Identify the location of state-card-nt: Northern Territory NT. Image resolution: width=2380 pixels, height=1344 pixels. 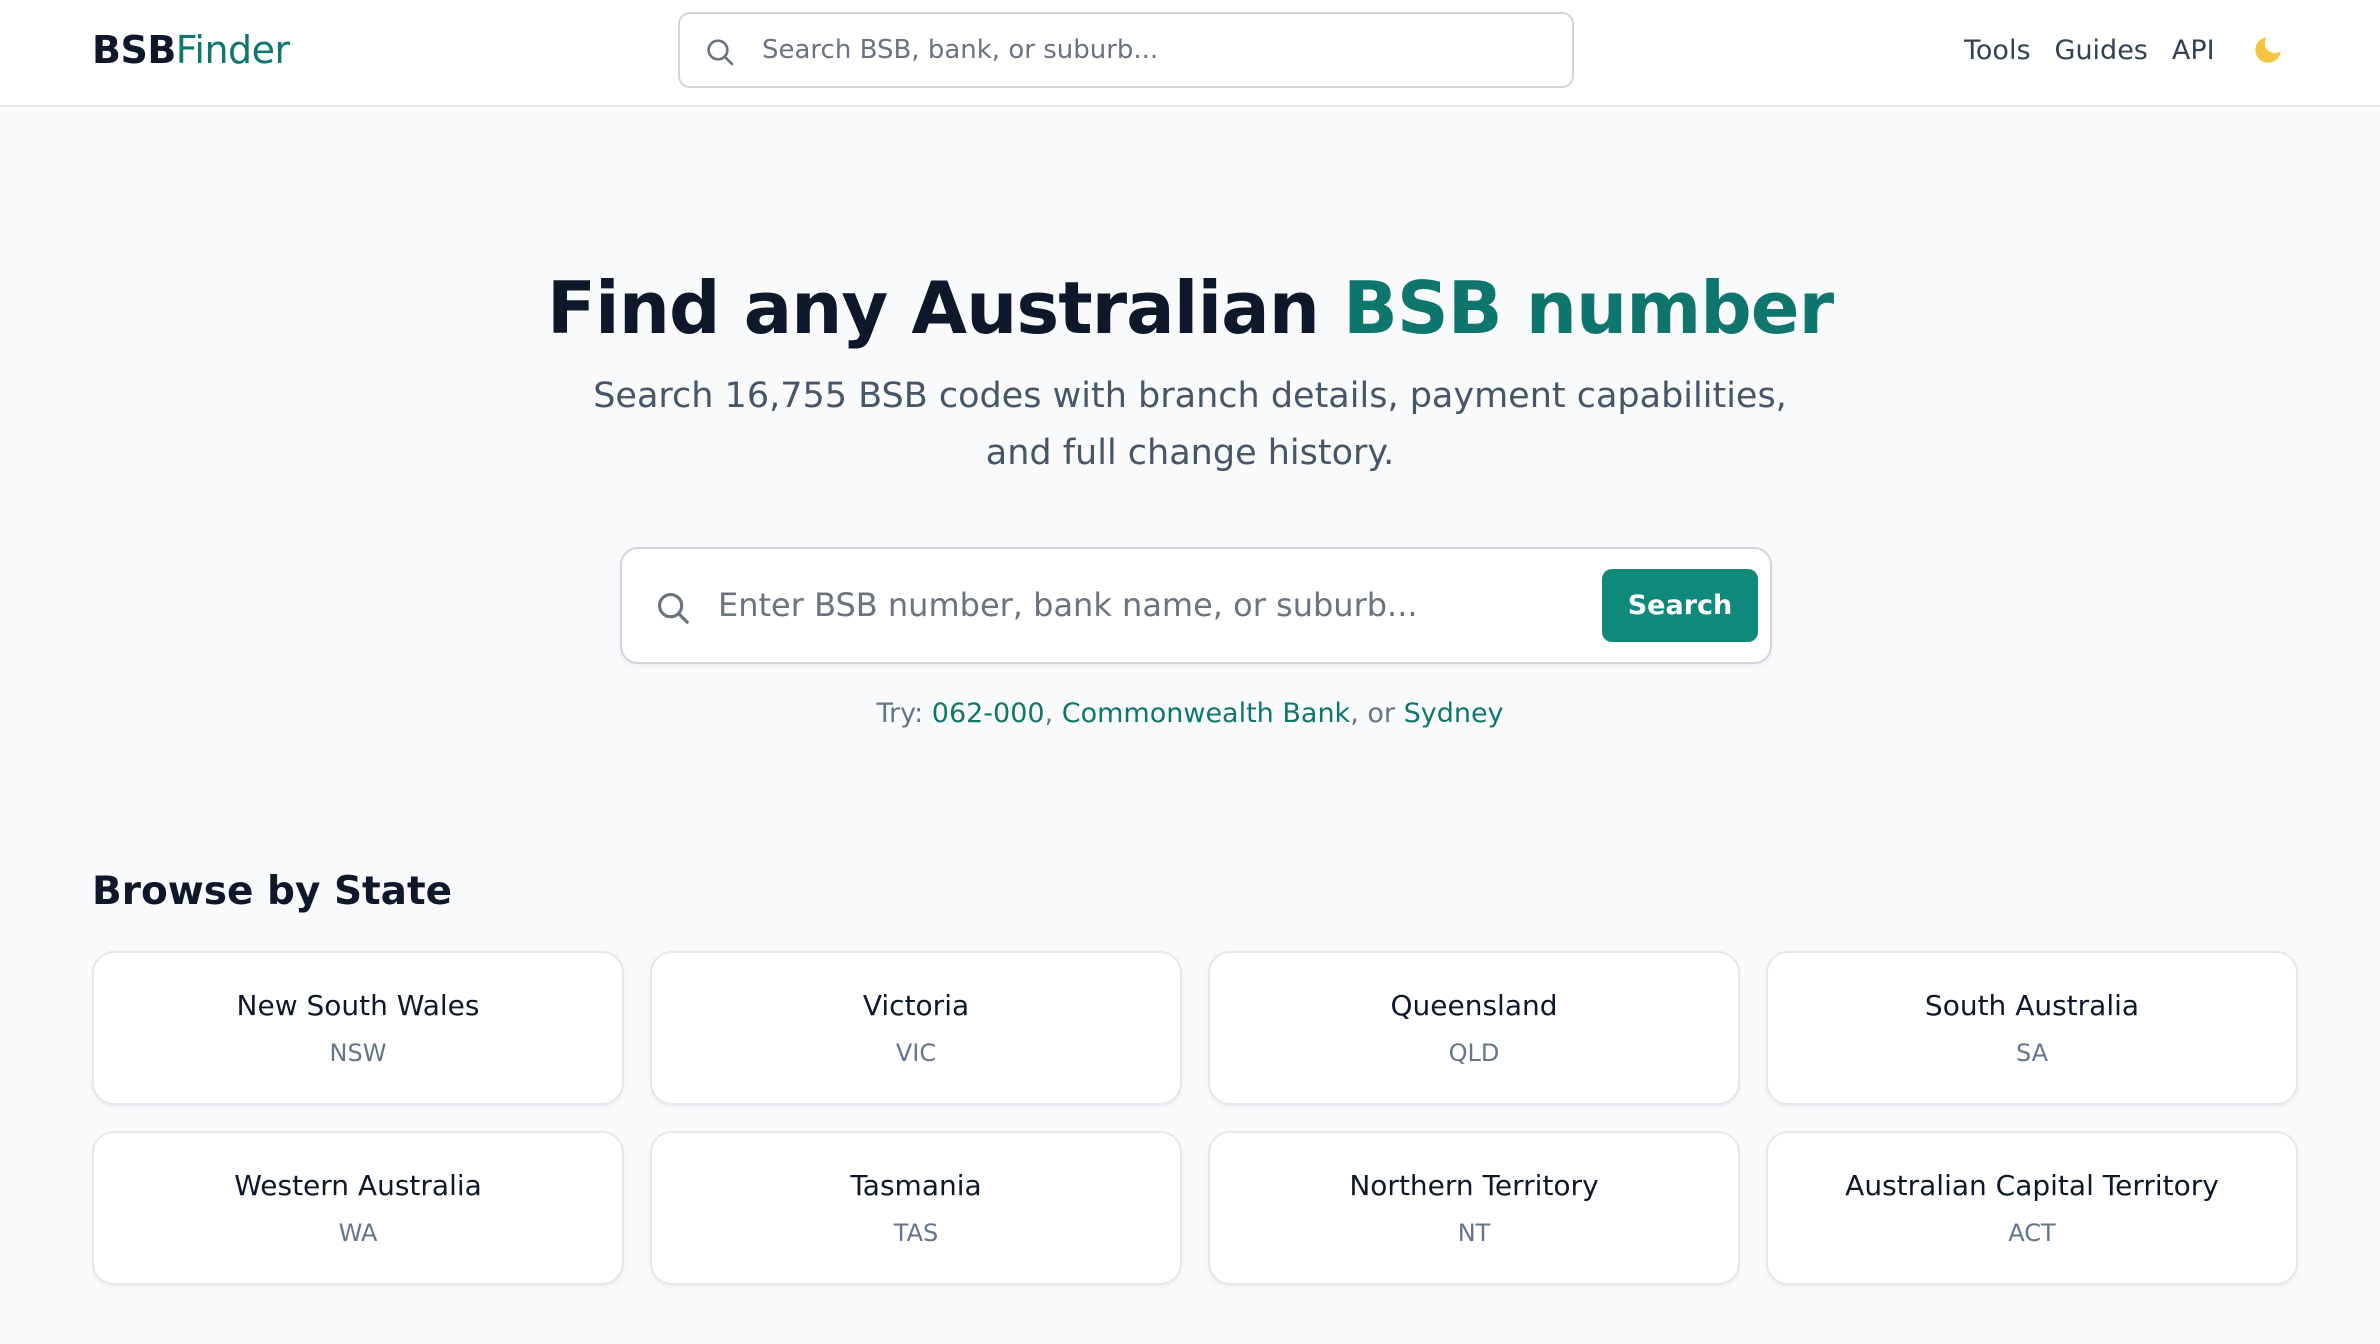
(1474, 1208).